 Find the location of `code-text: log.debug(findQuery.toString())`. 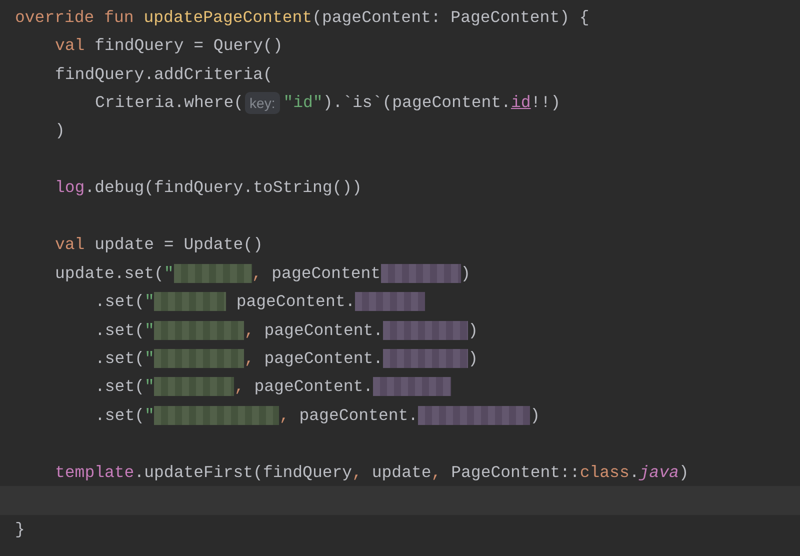

code-text: log.debug(findQuery.toString()) is located at coordinates (208, 188).